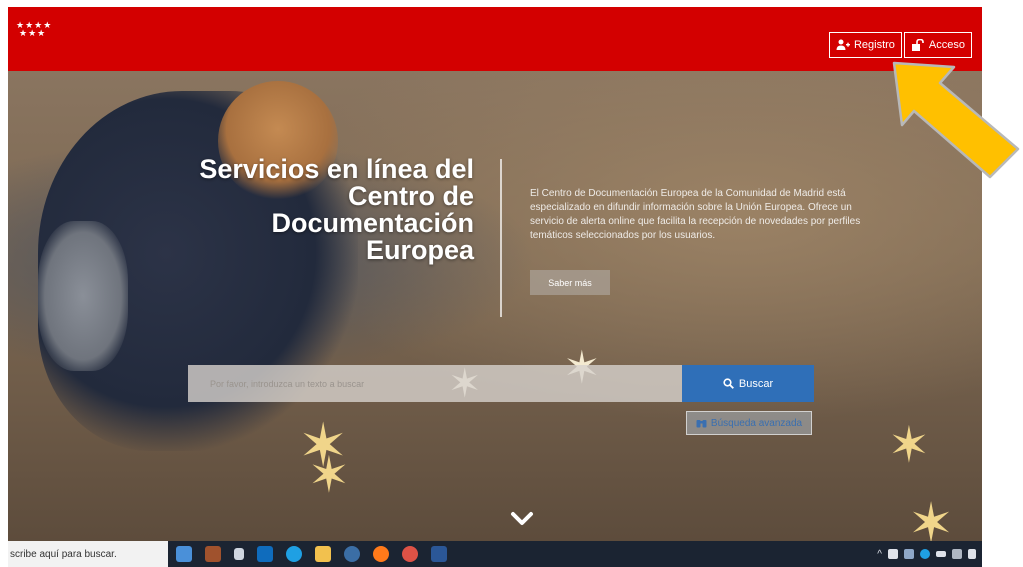 This screenshot has height=567, width=1023. I want to click on briefcase-icon, so click(213, 554).